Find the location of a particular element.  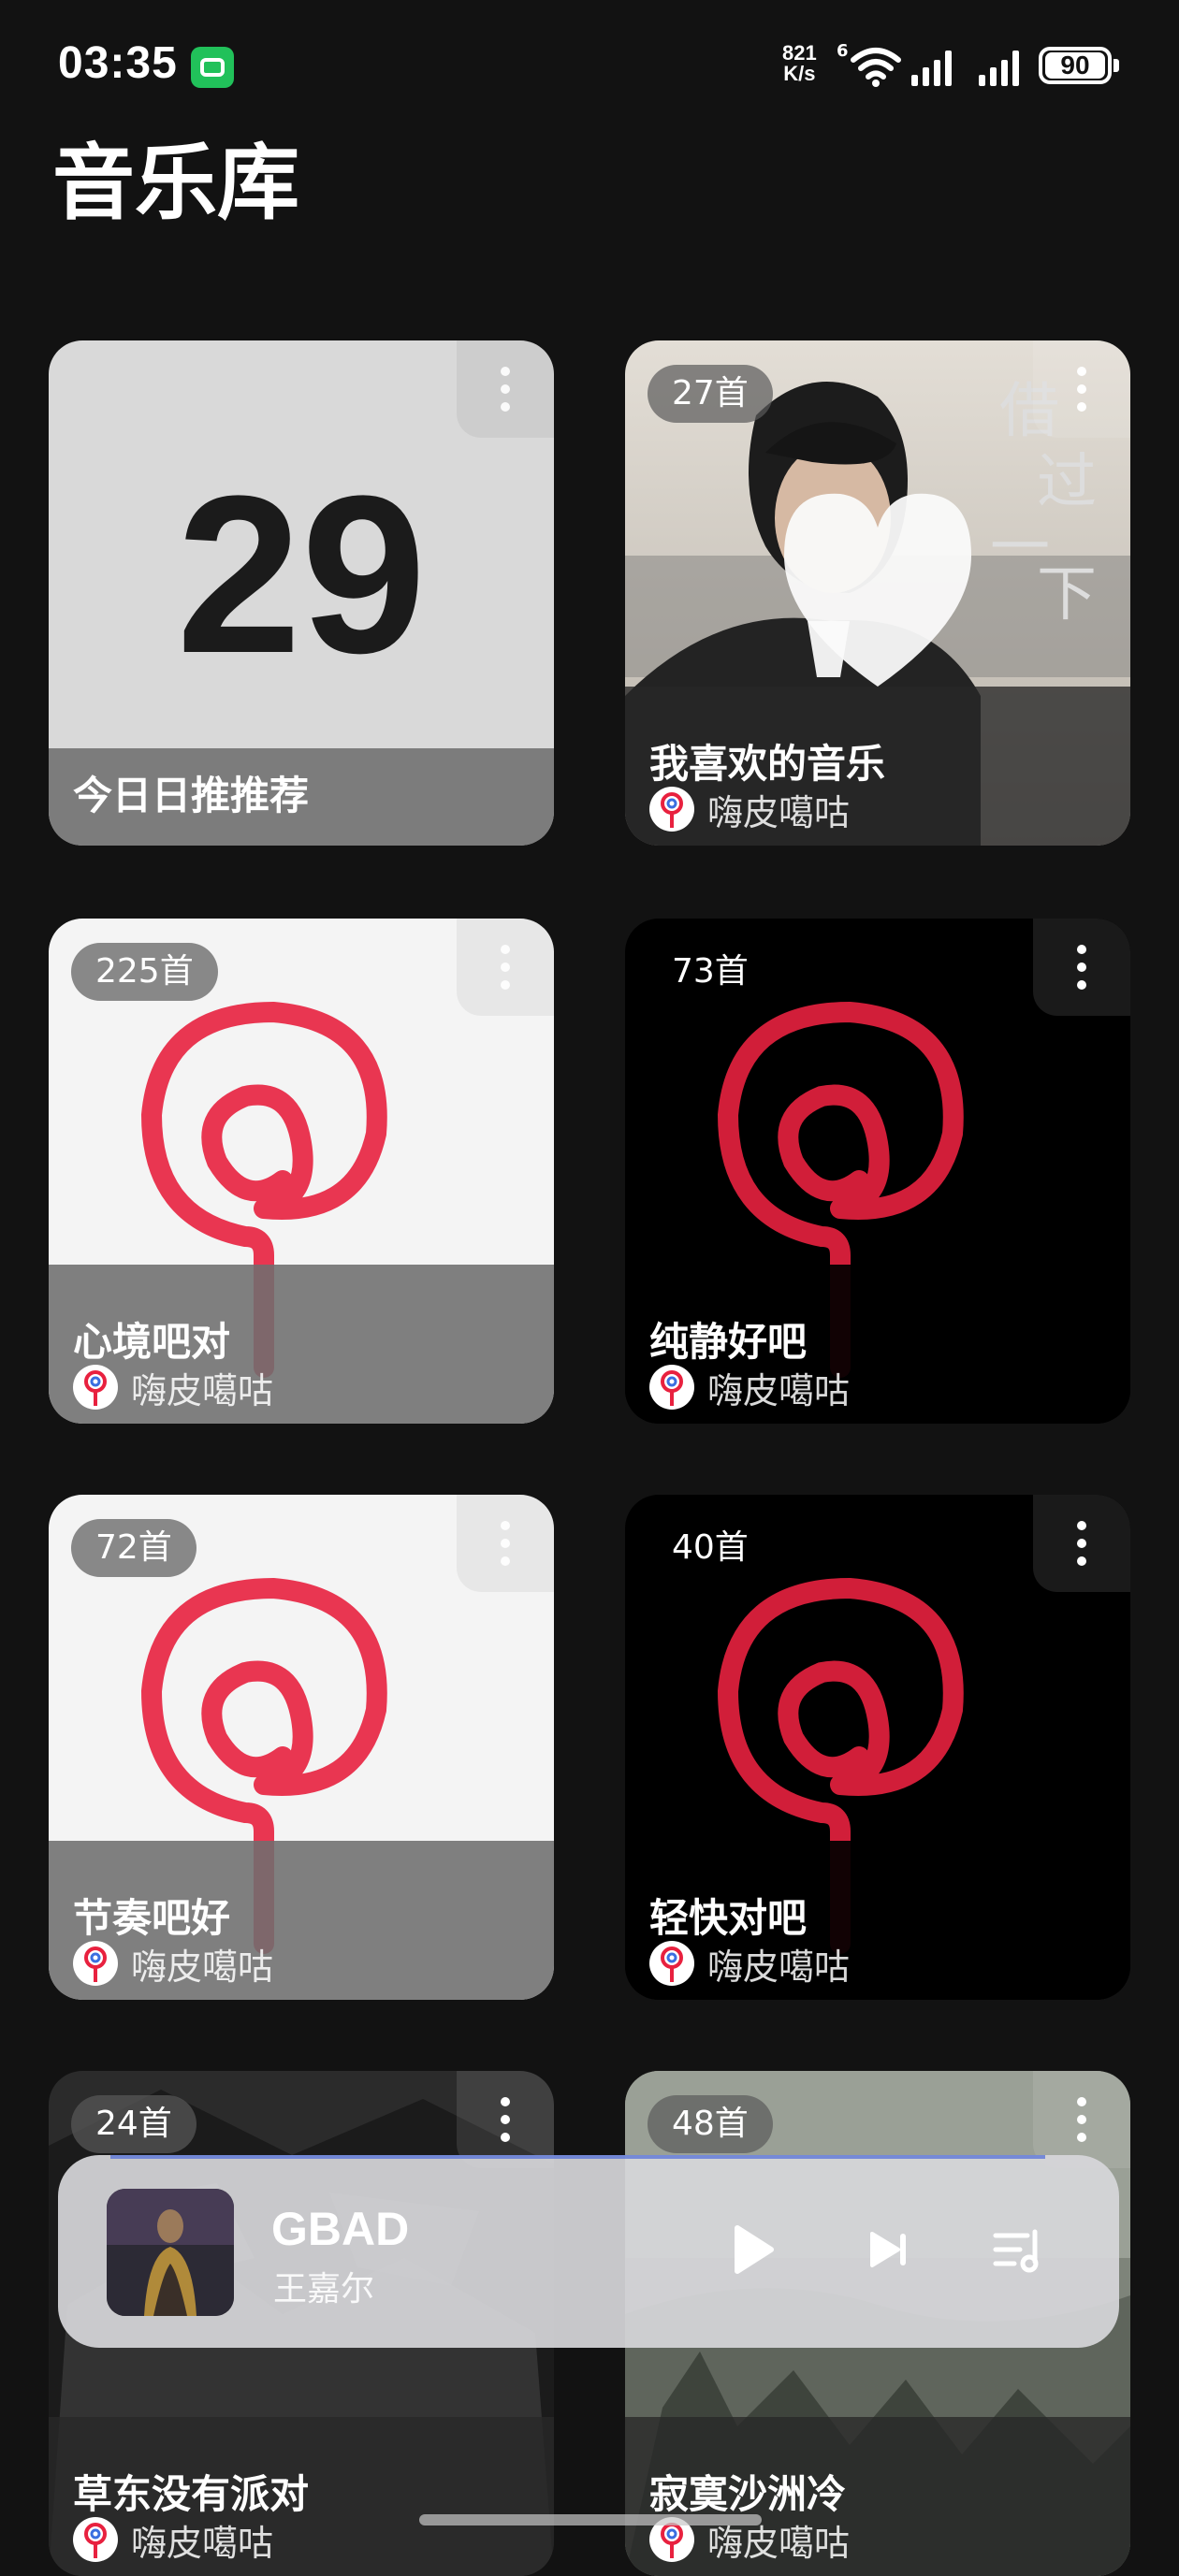

playlist-name: 节奏吧好 is located at coordinates (152, 1918).